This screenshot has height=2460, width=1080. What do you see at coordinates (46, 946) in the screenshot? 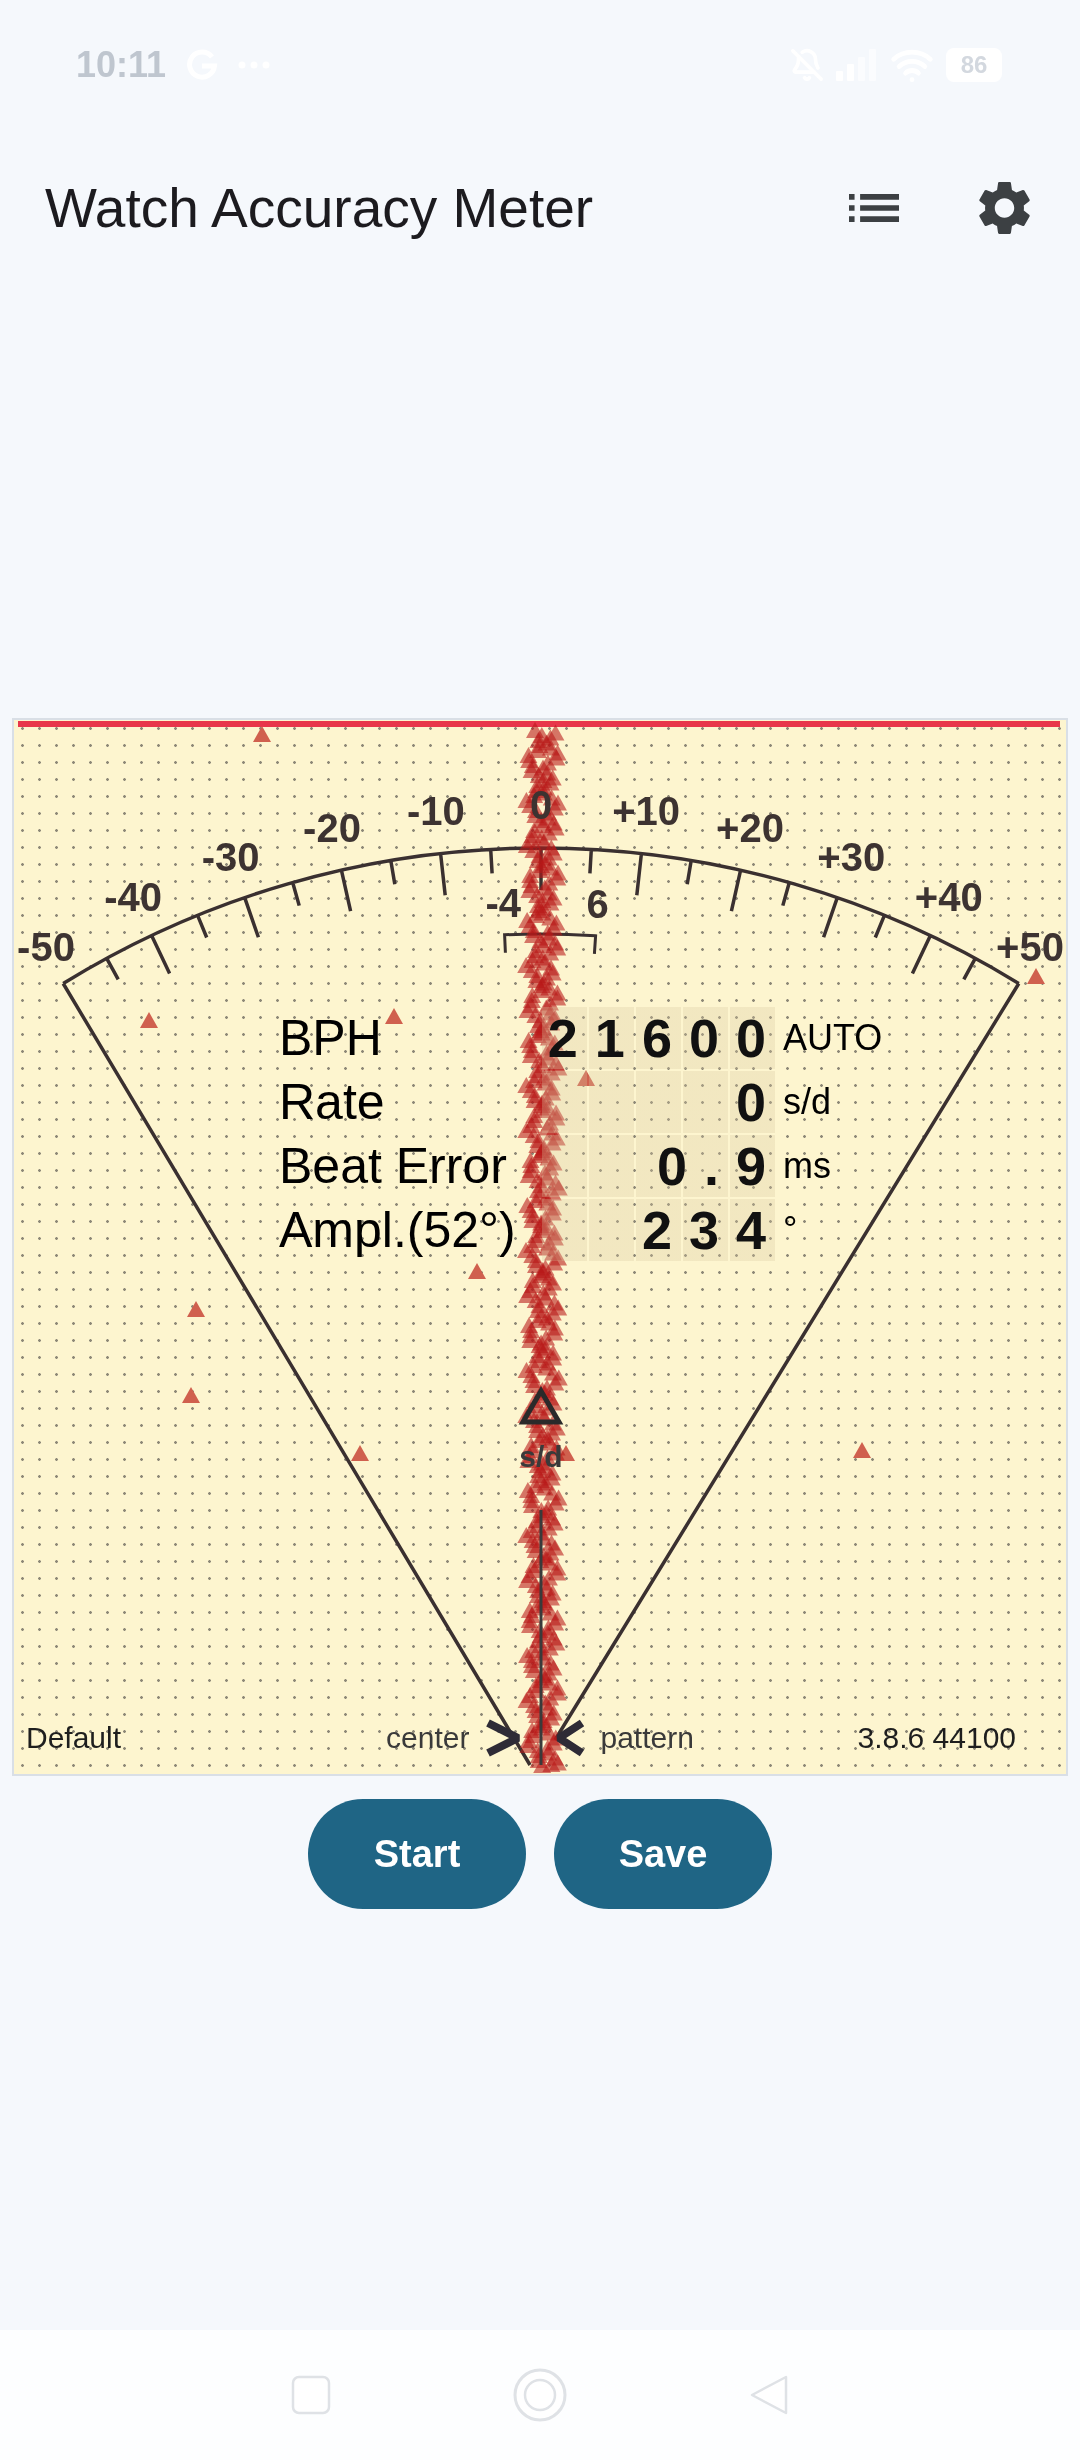
I see `scale-label: -50` at bounding box center [46, 946].